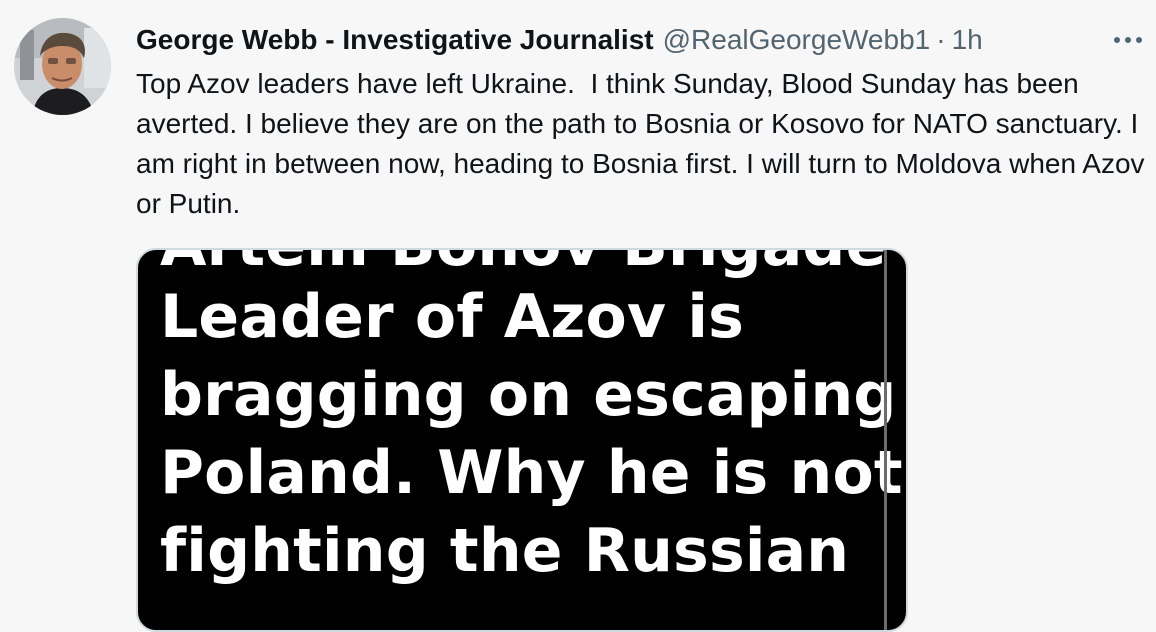 The image size is (1156, 632). What do you see at coordinates (967, 40) in the screenshot?
I see `tweet-timestamp: 1h` at bounding box center [967, 40].